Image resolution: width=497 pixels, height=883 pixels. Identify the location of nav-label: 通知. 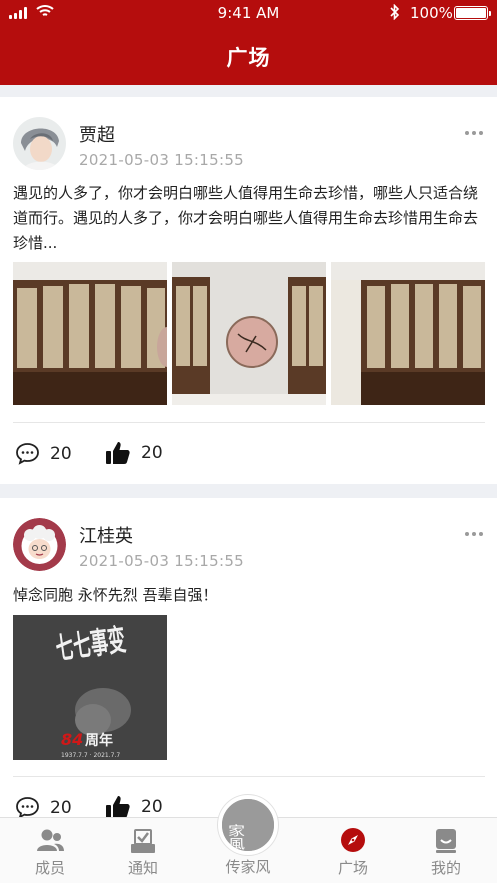
(142, 868).